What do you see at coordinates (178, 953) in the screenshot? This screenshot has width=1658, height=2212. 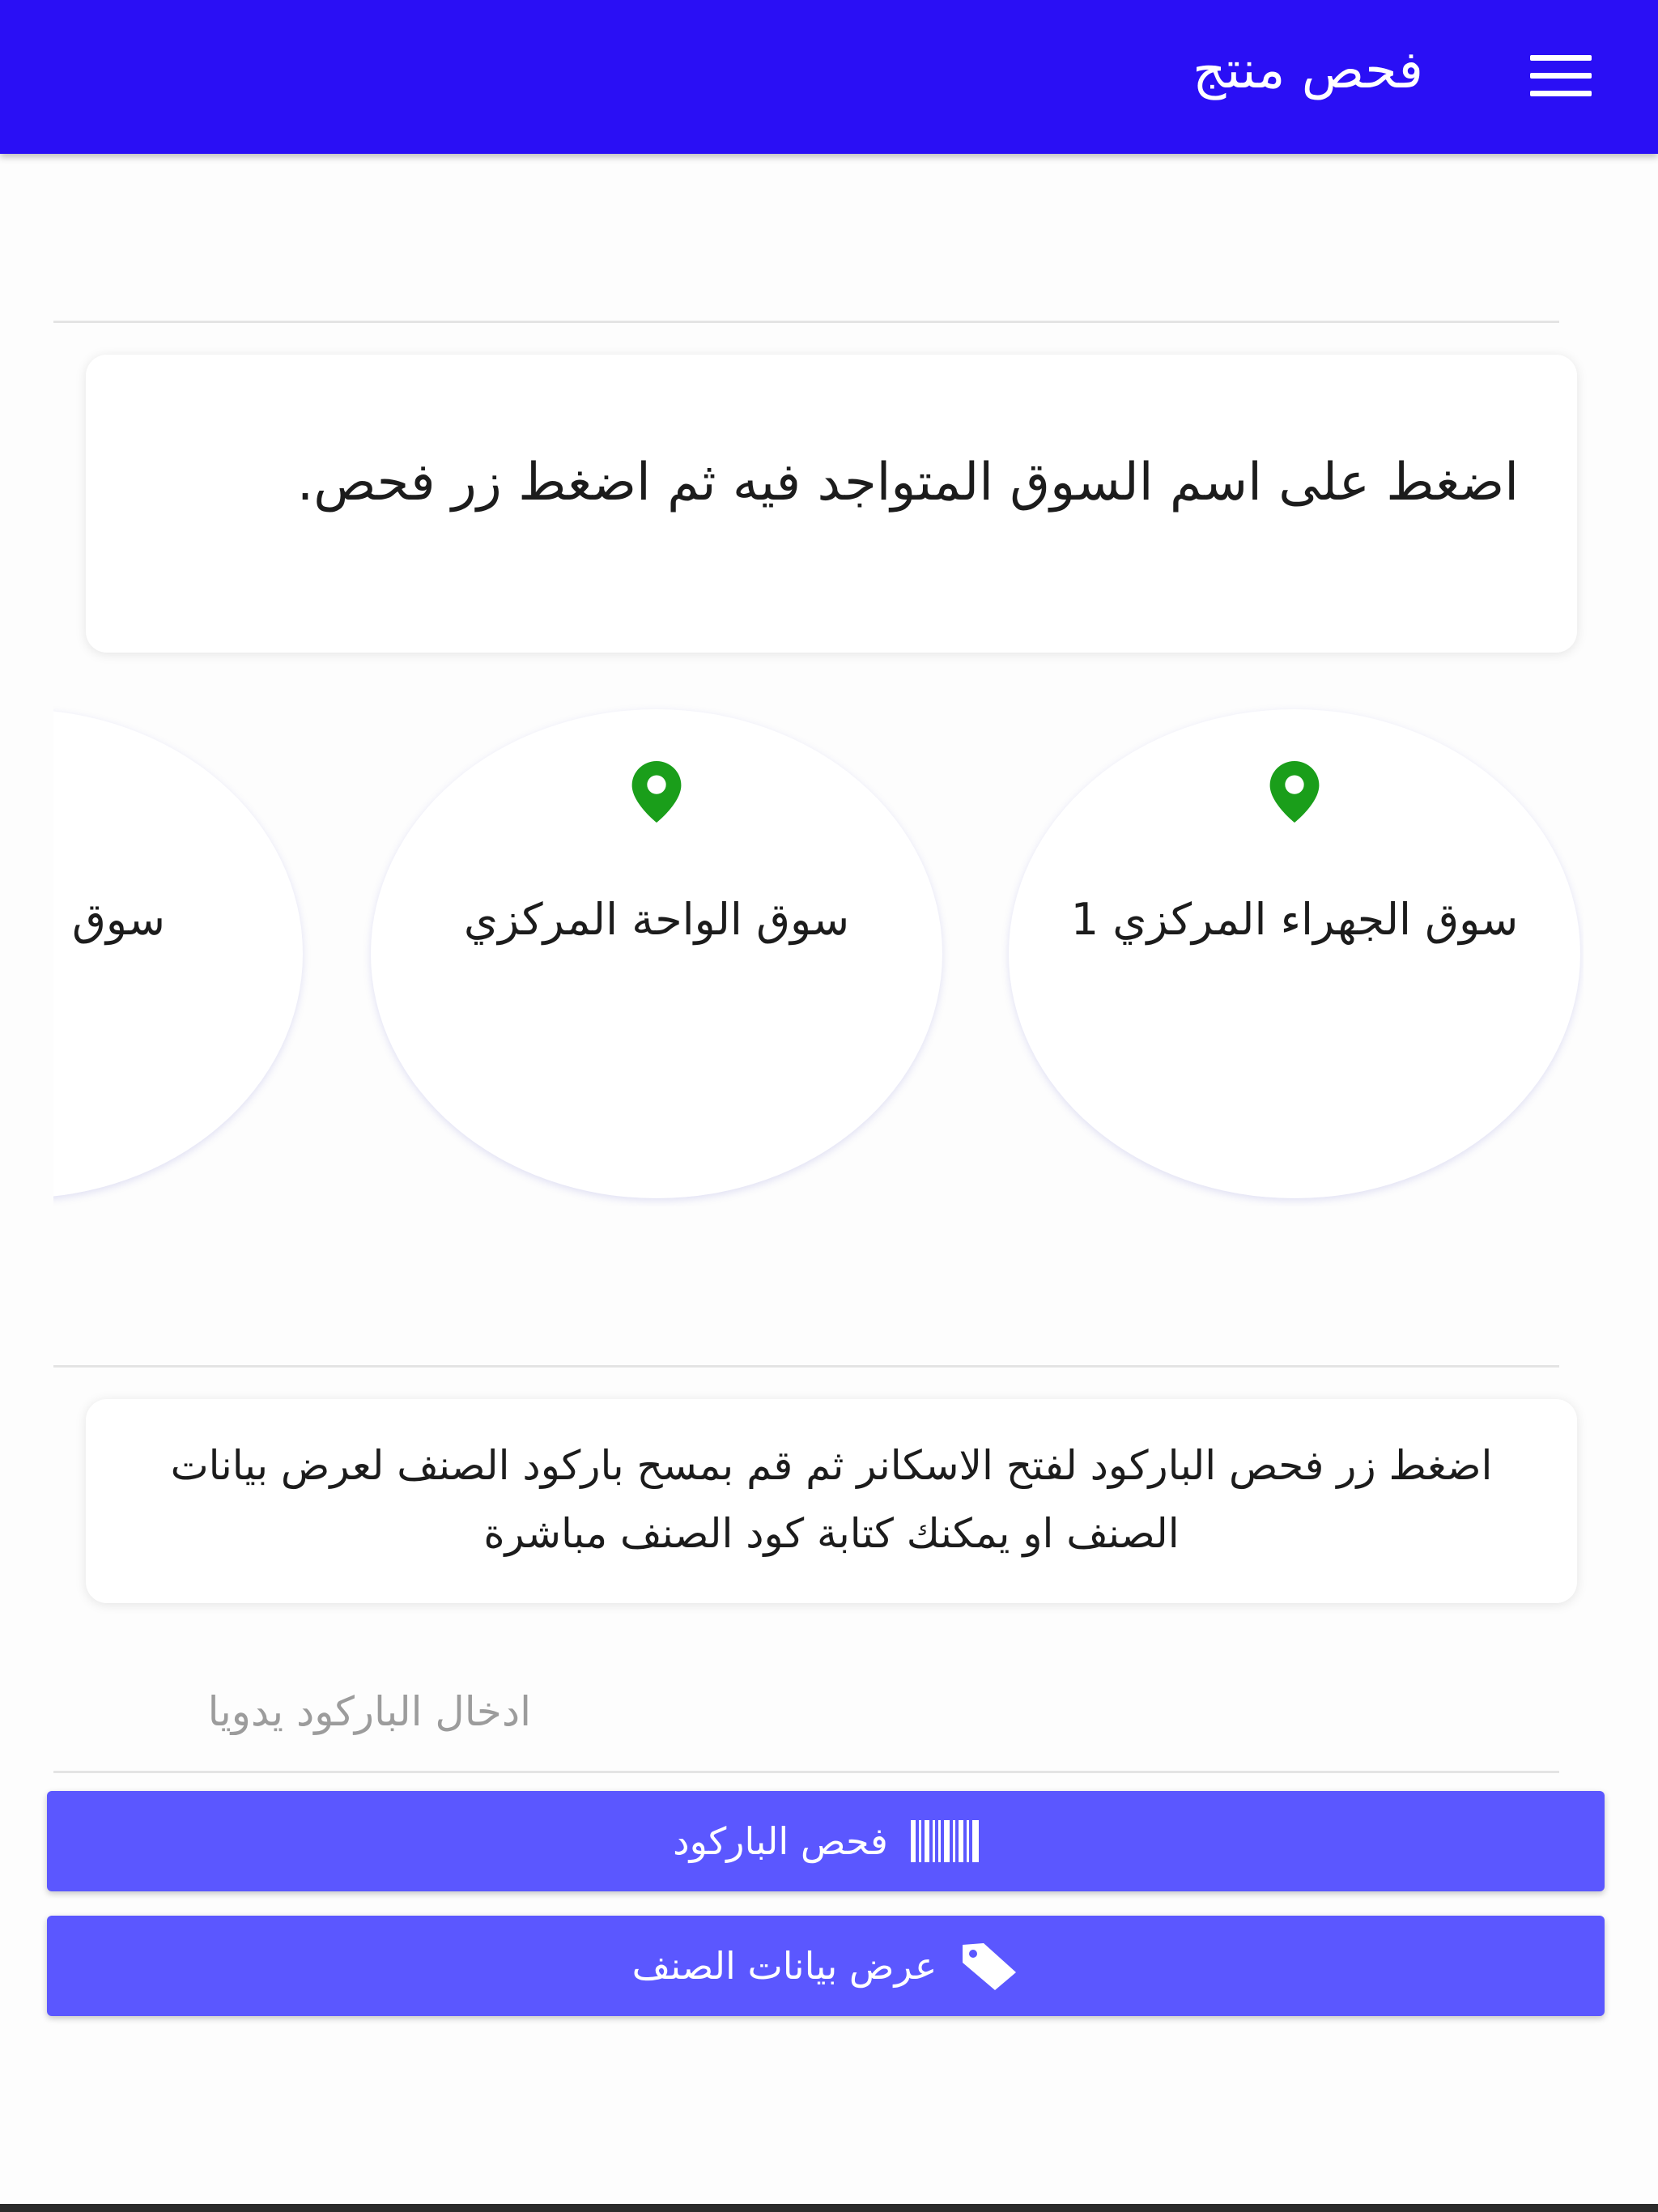 I see `market-item: سوق` at bounding box center [178, 953].